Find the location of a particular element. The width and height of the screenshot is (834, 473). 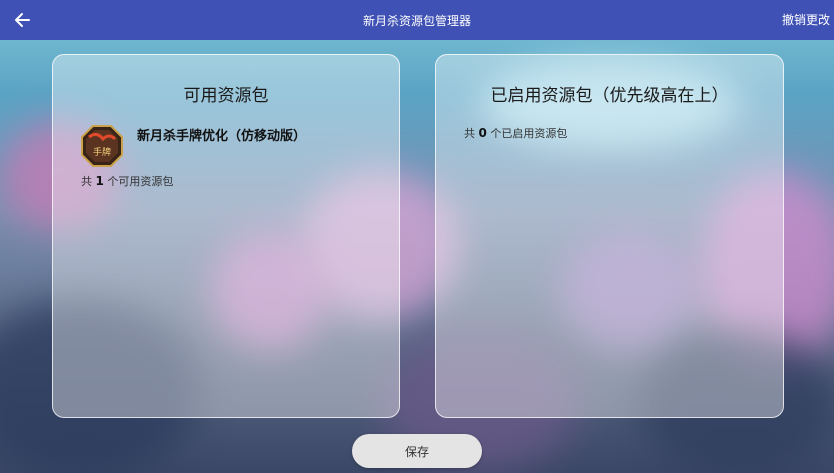

arrow-left-icon is located at coordinates (22, 20).